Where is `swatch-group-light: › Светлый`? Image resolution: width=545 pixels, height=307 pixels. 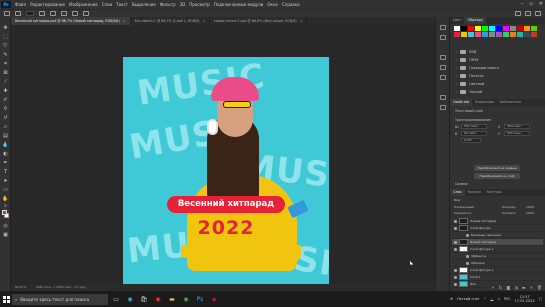
swatch-group-light: › Светлый is located at coordinates (499, 84).